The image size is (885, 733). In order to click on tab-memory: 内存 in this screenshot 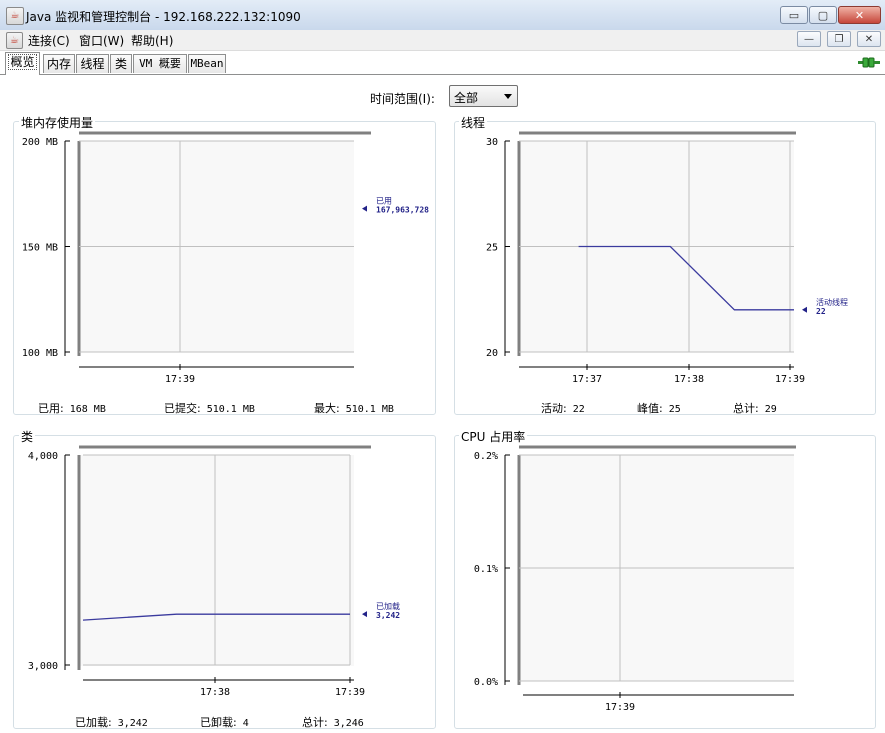, I will do `click(59, 63)`.